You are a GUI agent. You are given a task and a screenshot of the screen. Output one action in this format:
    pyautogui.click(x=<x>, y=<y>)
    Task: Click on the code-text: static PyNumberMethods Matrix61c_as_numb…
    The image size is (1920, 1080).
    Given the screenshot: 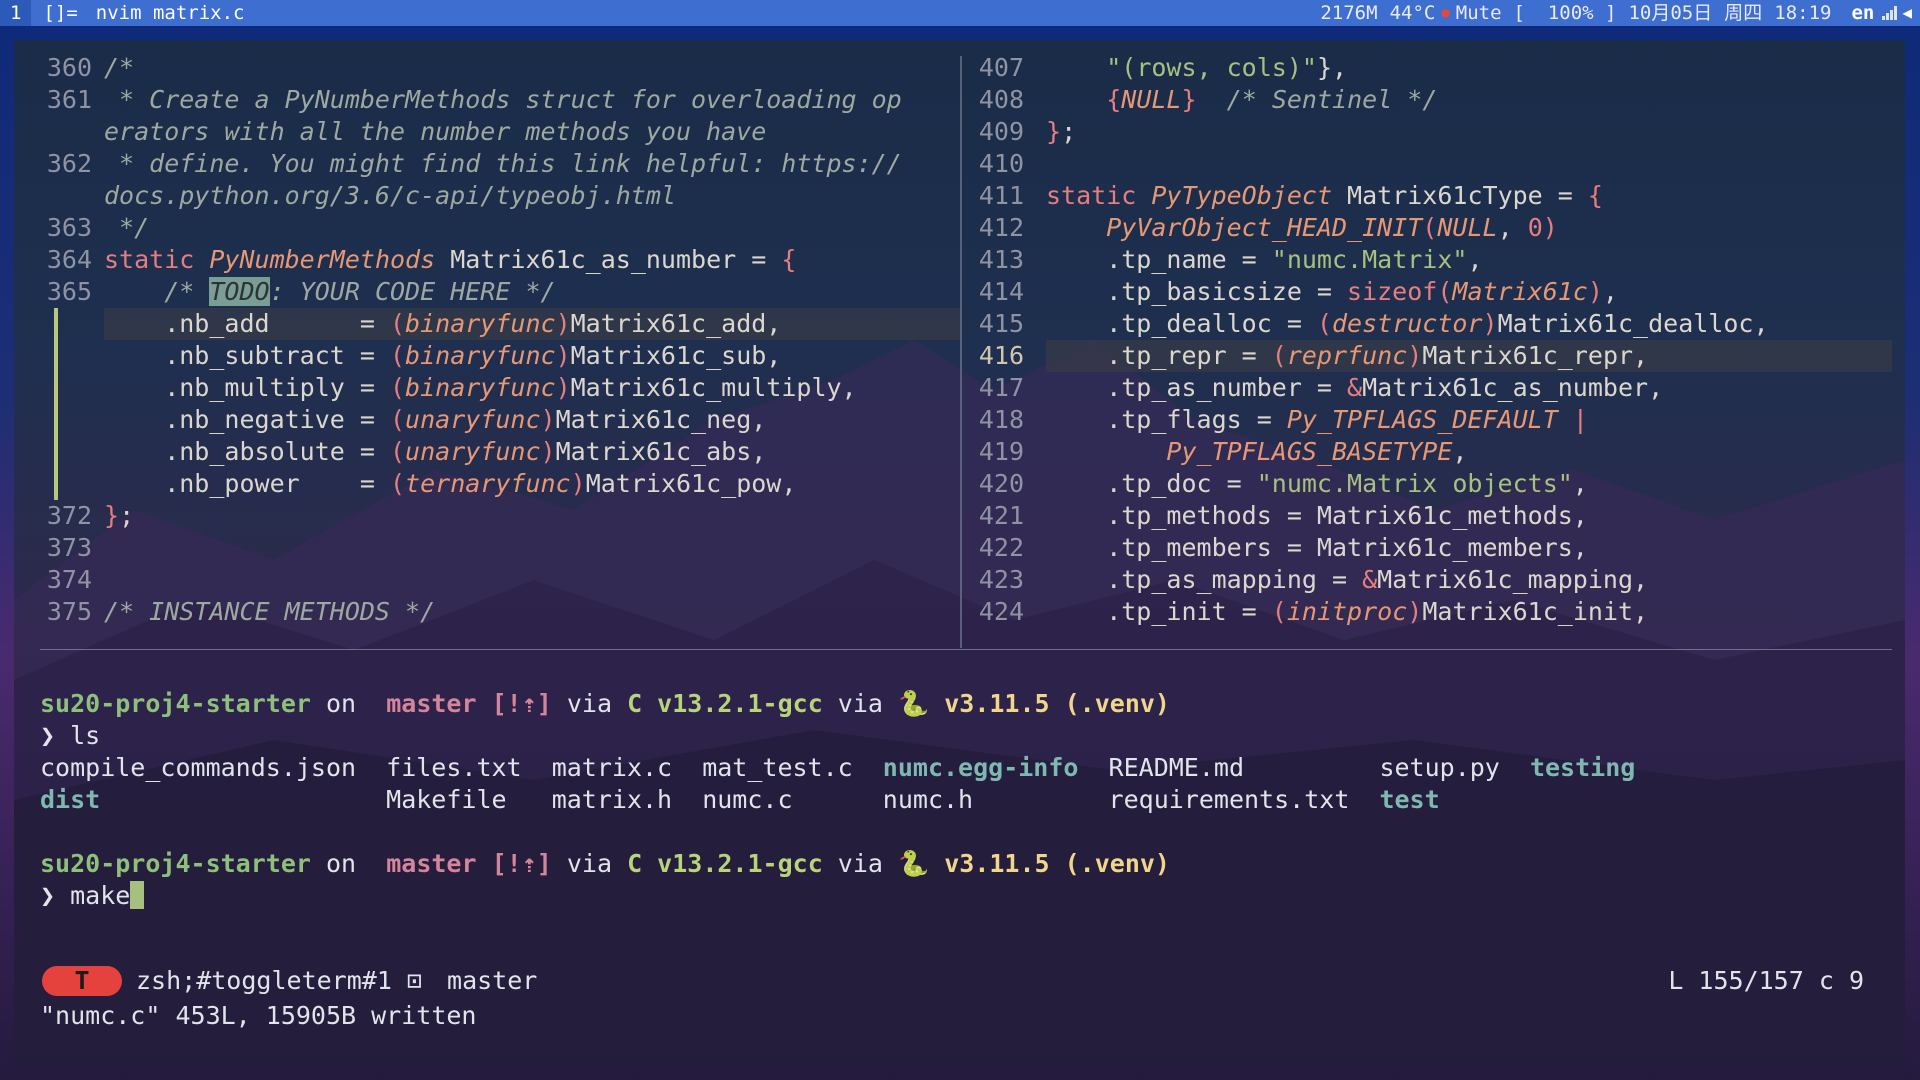 What is the action you would take?
    pyautogui.click(x=450, y=260)
    